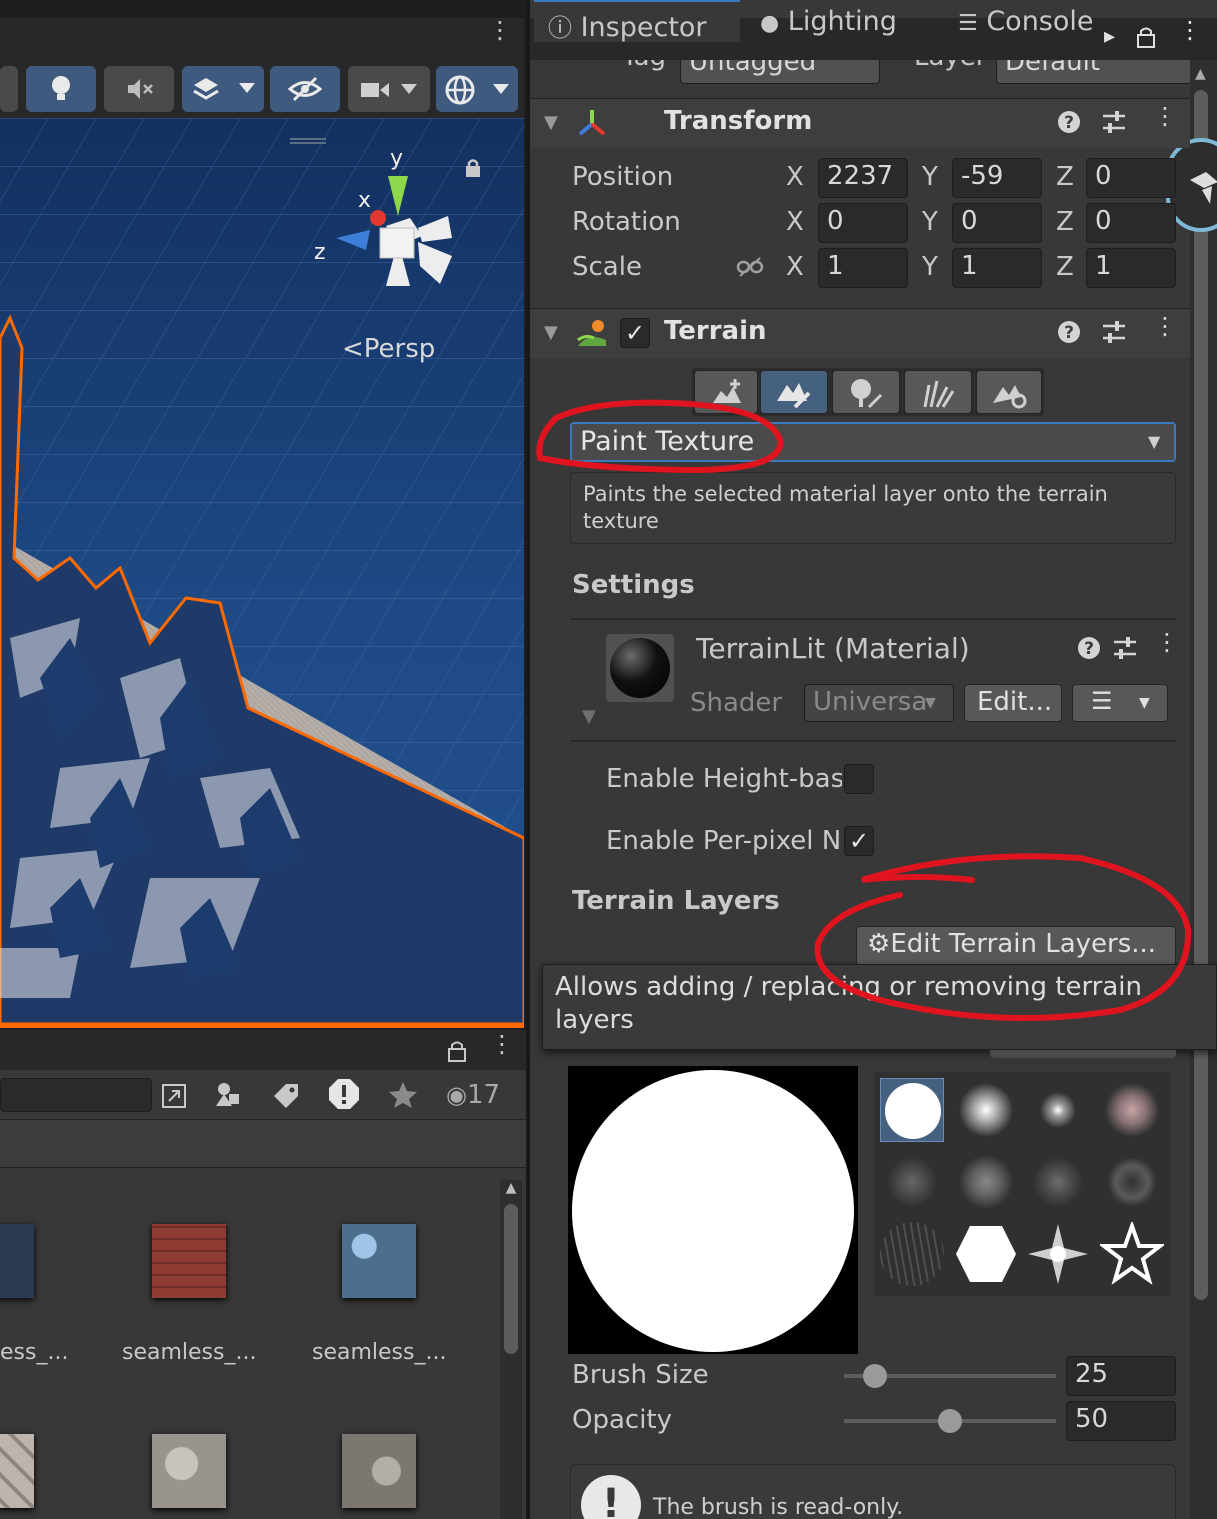 This screenshot has width=1217, height=1519. Describe the element at coordinates (76, 1095) in the screenshot. I see `project-search-input` at that location.